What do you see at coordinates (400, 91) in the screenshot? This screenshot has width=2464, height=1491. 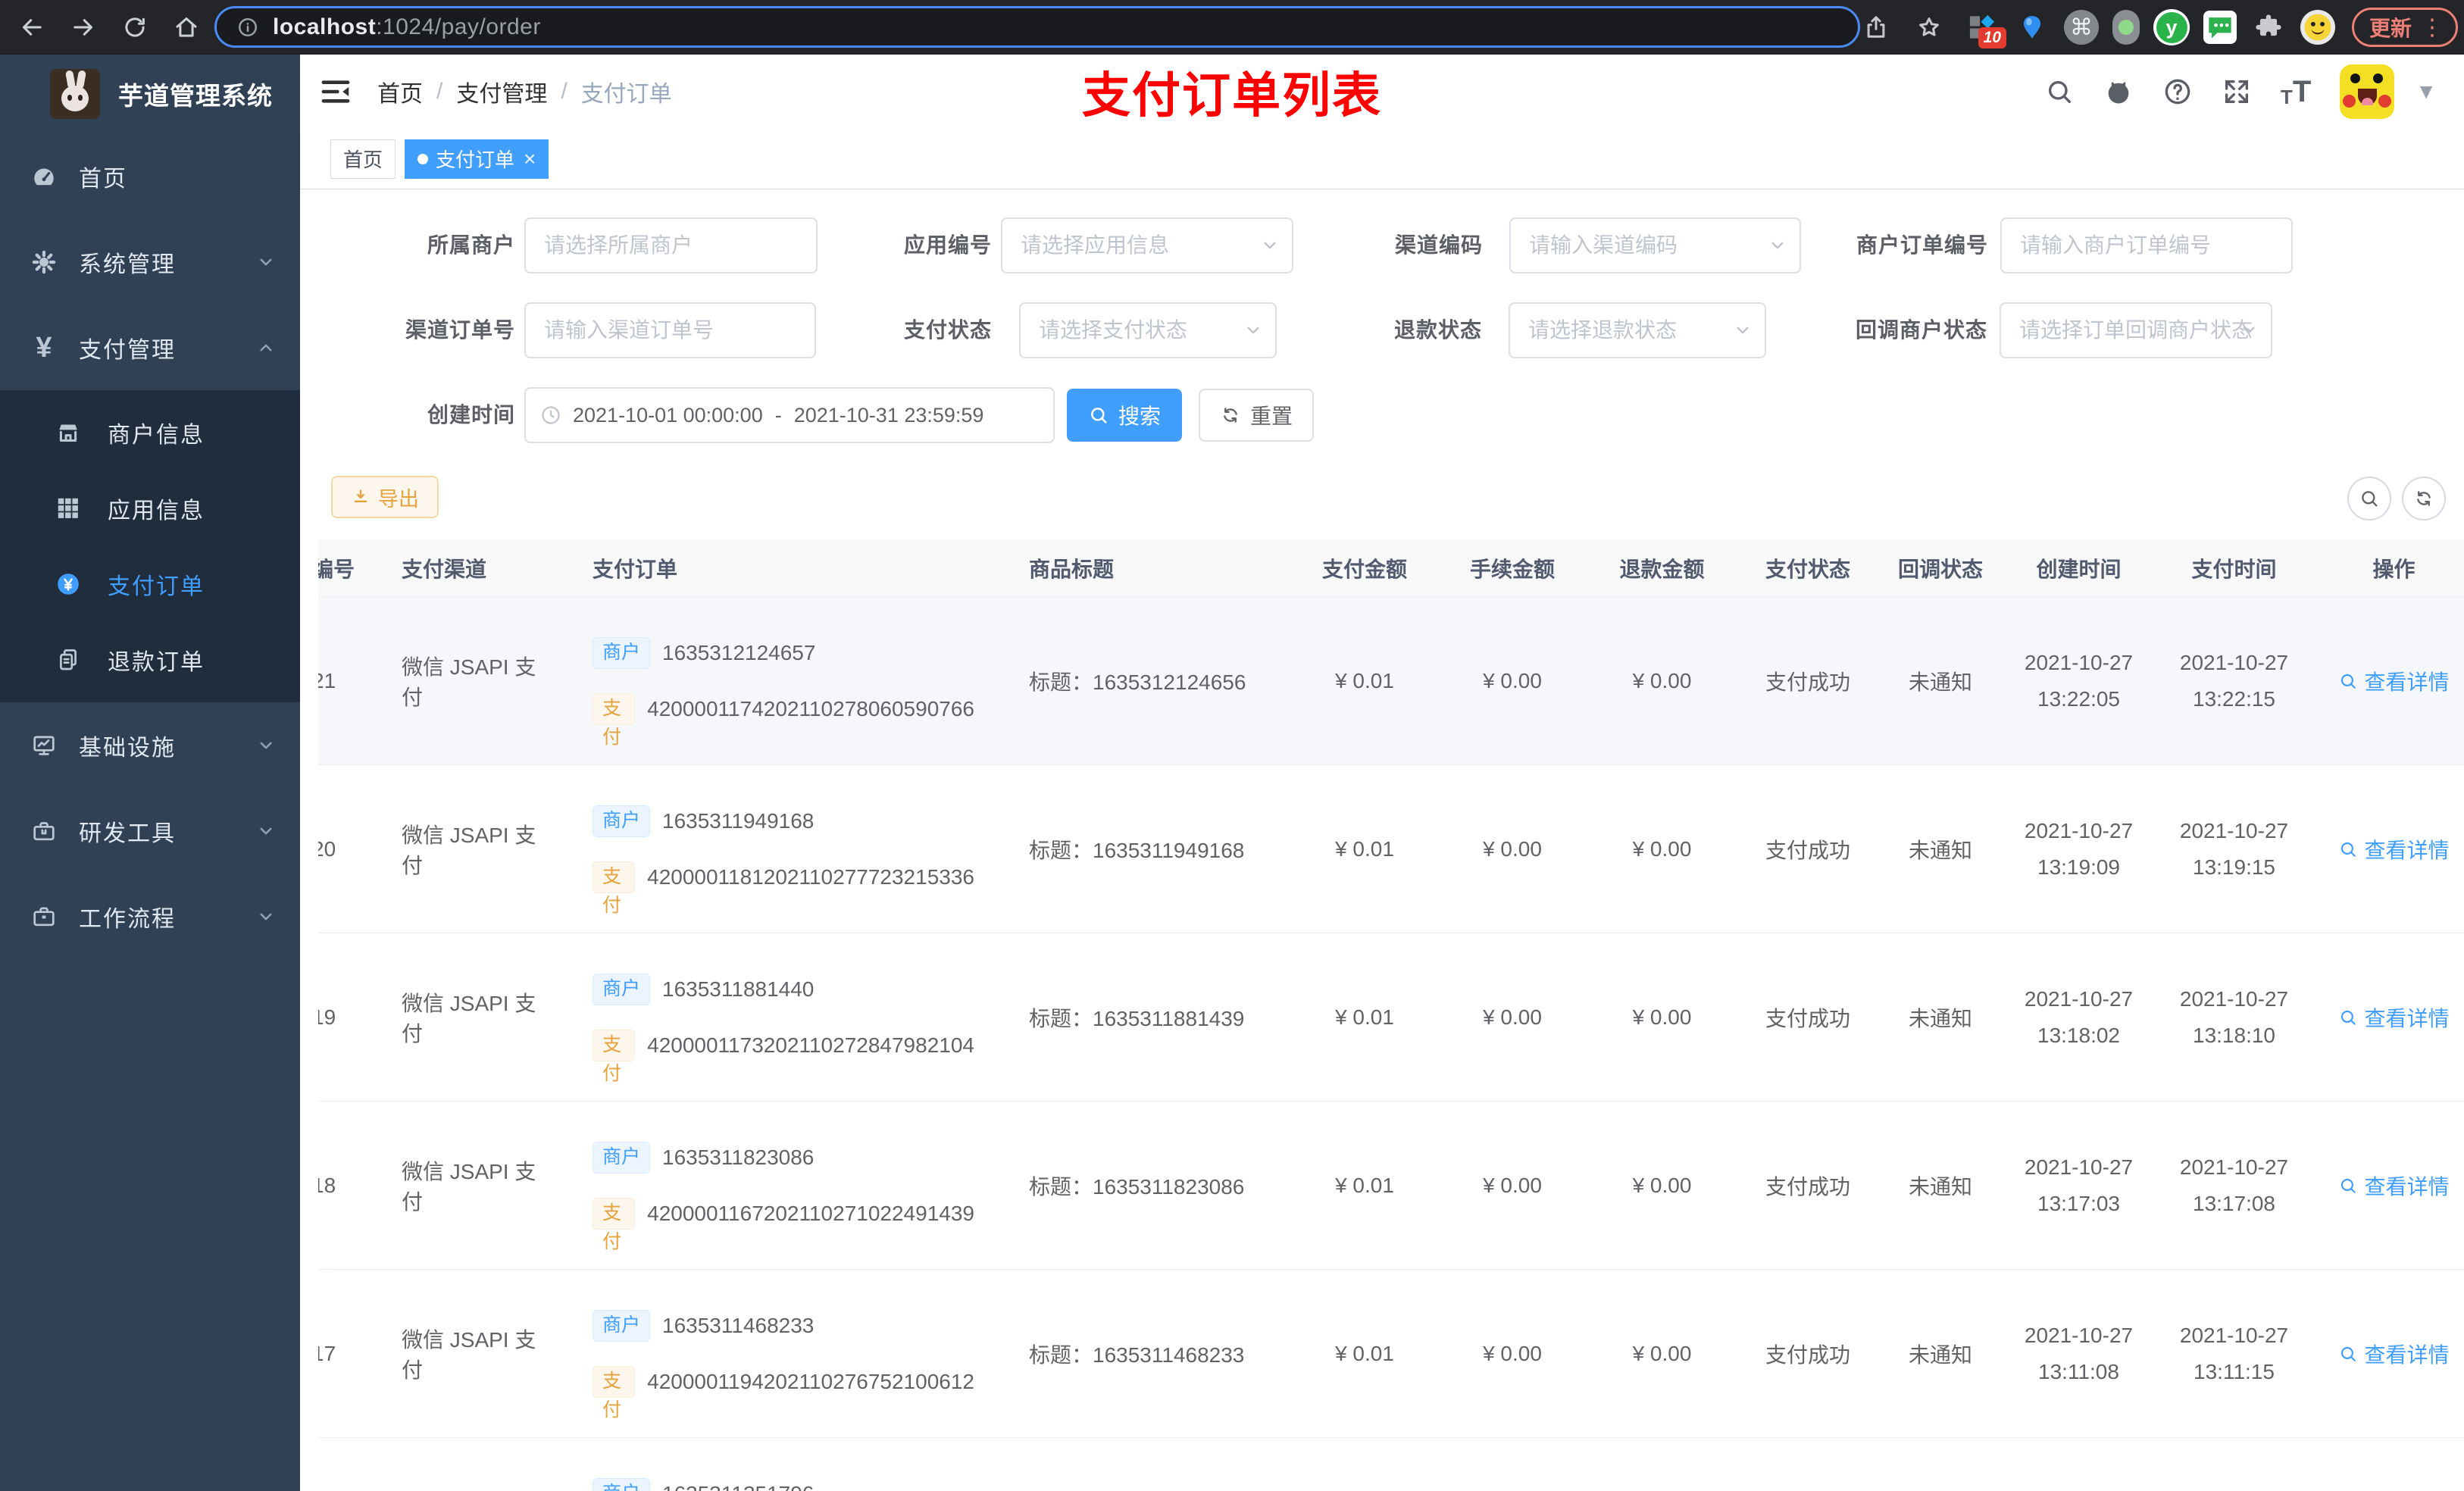 I see `breadcrumb-item: 首页` at bounding box center [400, 91].